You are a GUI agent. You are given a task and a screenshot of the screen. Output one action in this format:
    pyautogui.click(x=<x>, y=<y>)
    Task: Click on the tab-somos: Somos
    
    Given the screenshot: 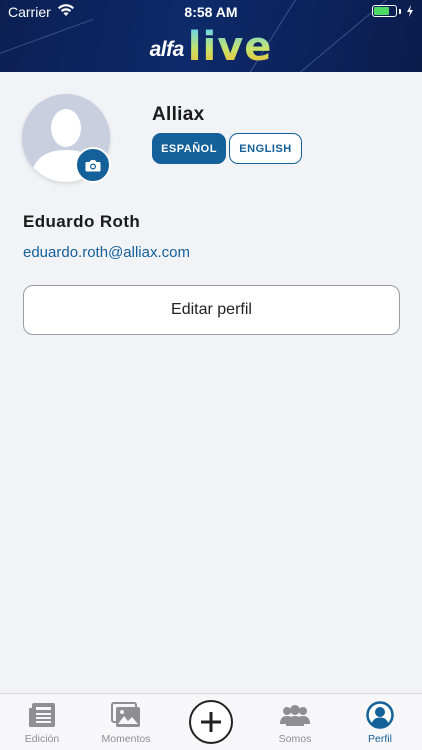 What is the action you would take?
    pyautogui.click(x=295, y=722)
    